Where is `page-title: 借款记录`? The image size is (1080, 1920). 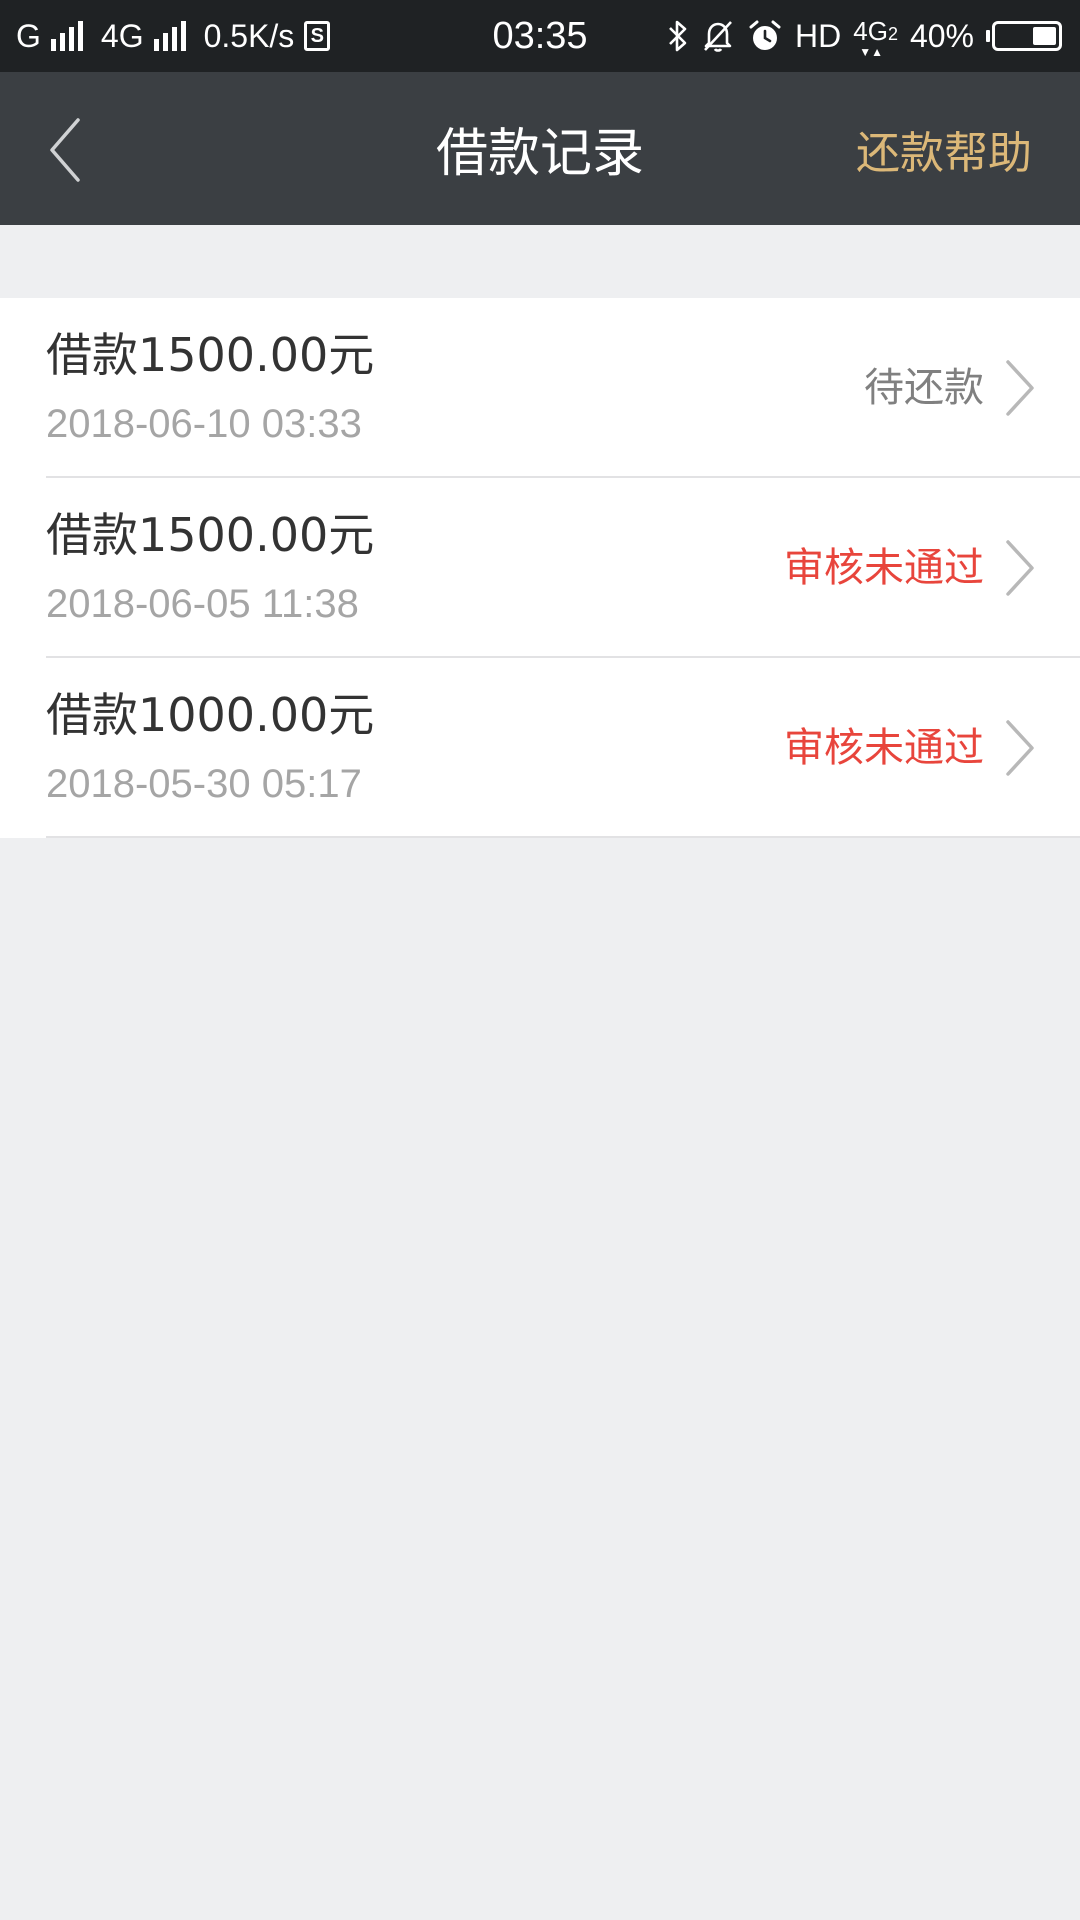
page-title: 借款记录 is located at coordinates (539, 154).